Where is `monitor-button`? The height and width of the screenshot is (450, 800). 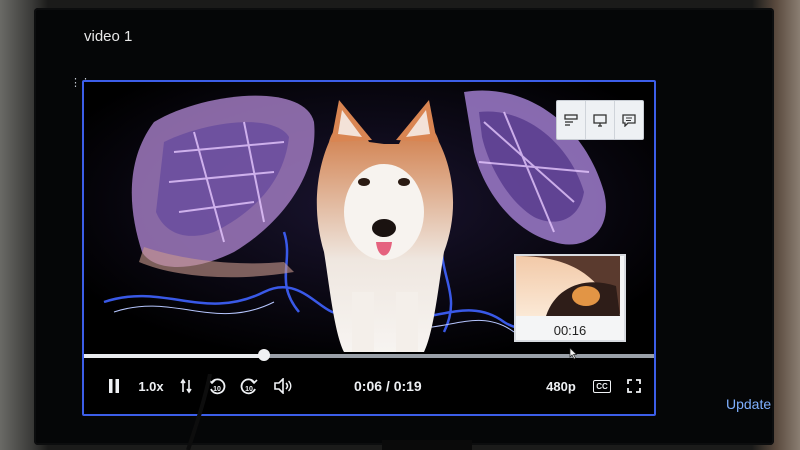
monitor-button is located at coordinates (600, 120).